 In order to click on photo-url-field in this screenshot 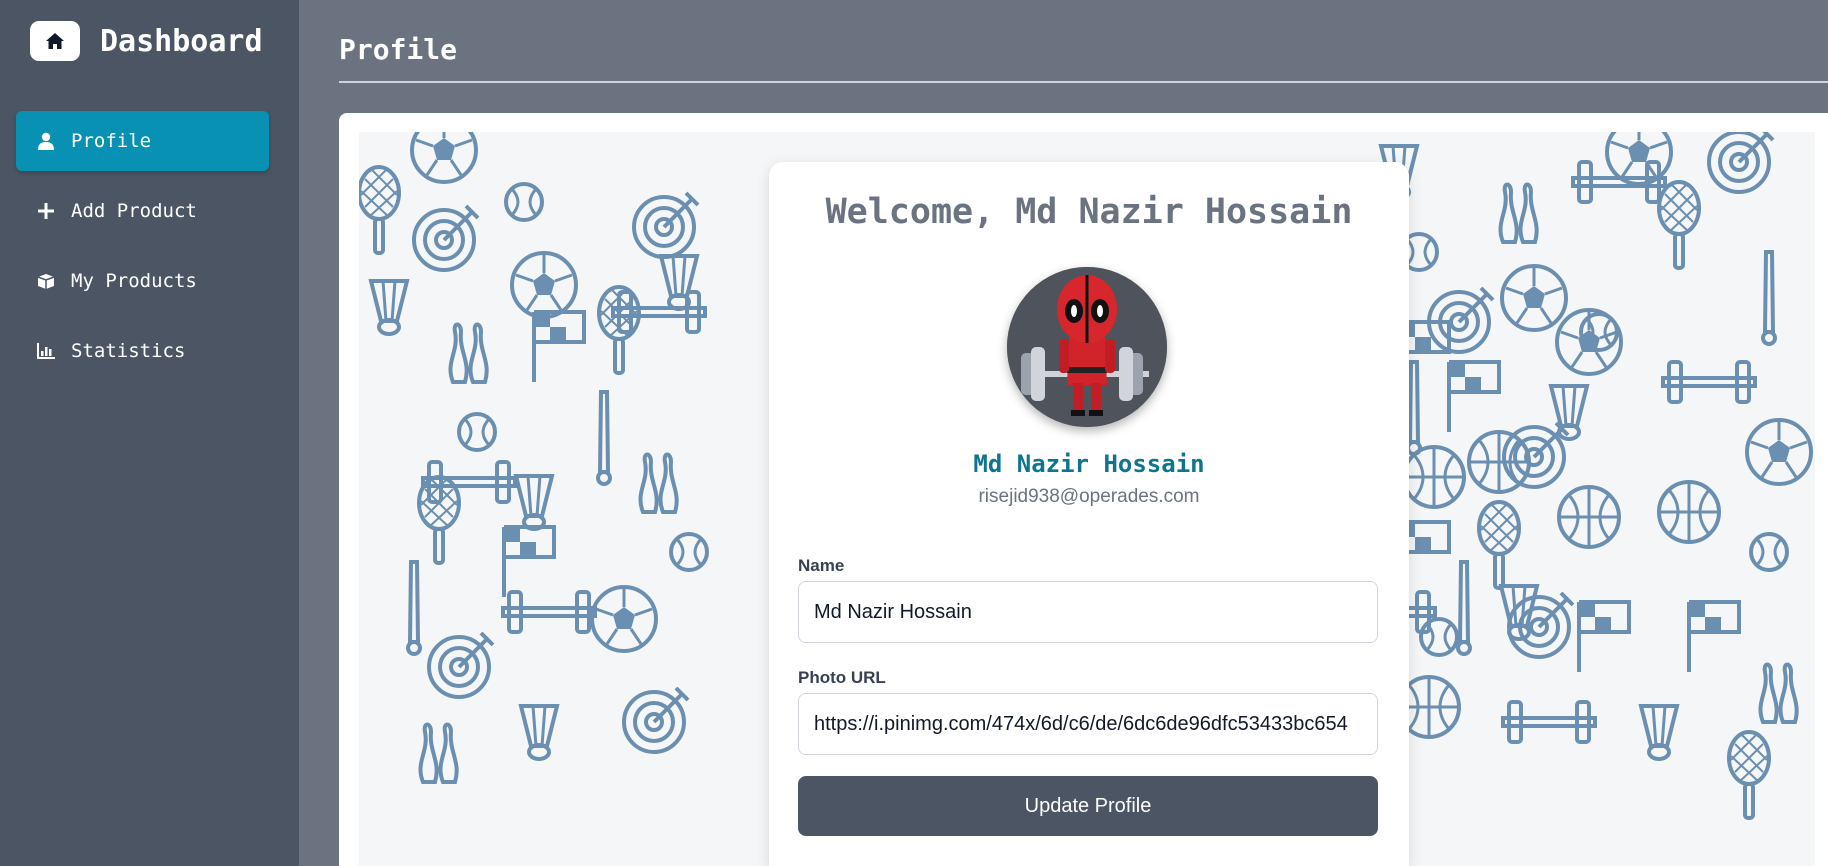, I will do `click(1088, 724)`.